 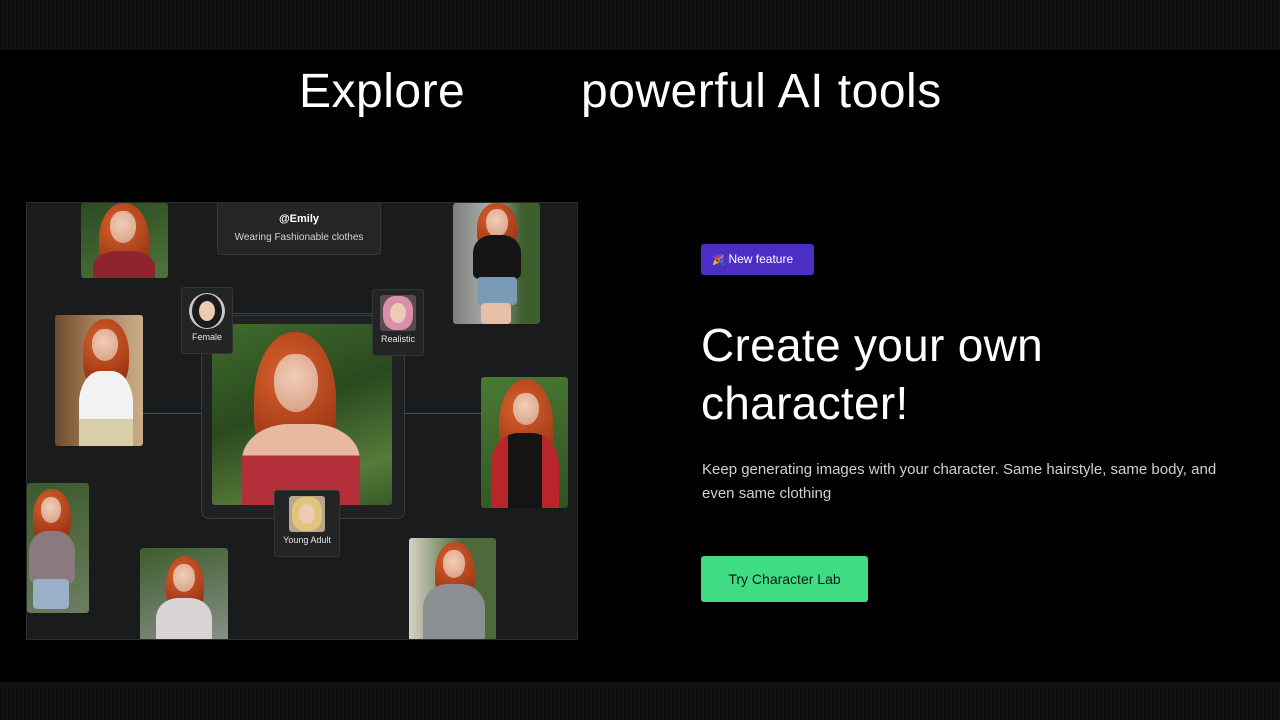 I want to click on young-adult-avatar, so click(x=307, y=514).